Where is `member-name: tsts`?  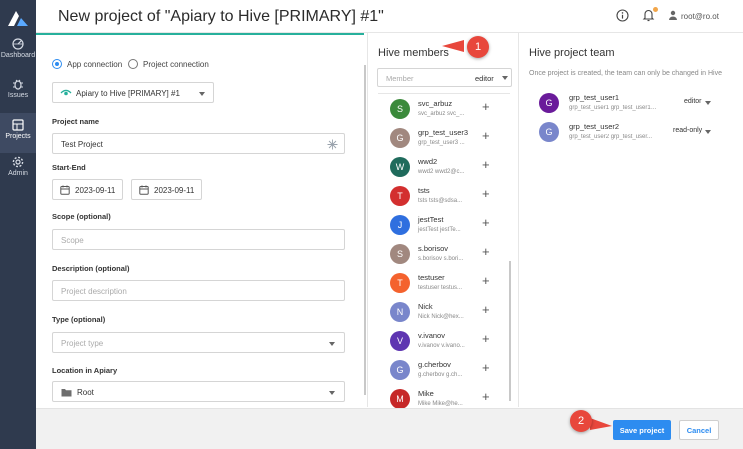 member-name: tsts is located at coordinates (424, 190).